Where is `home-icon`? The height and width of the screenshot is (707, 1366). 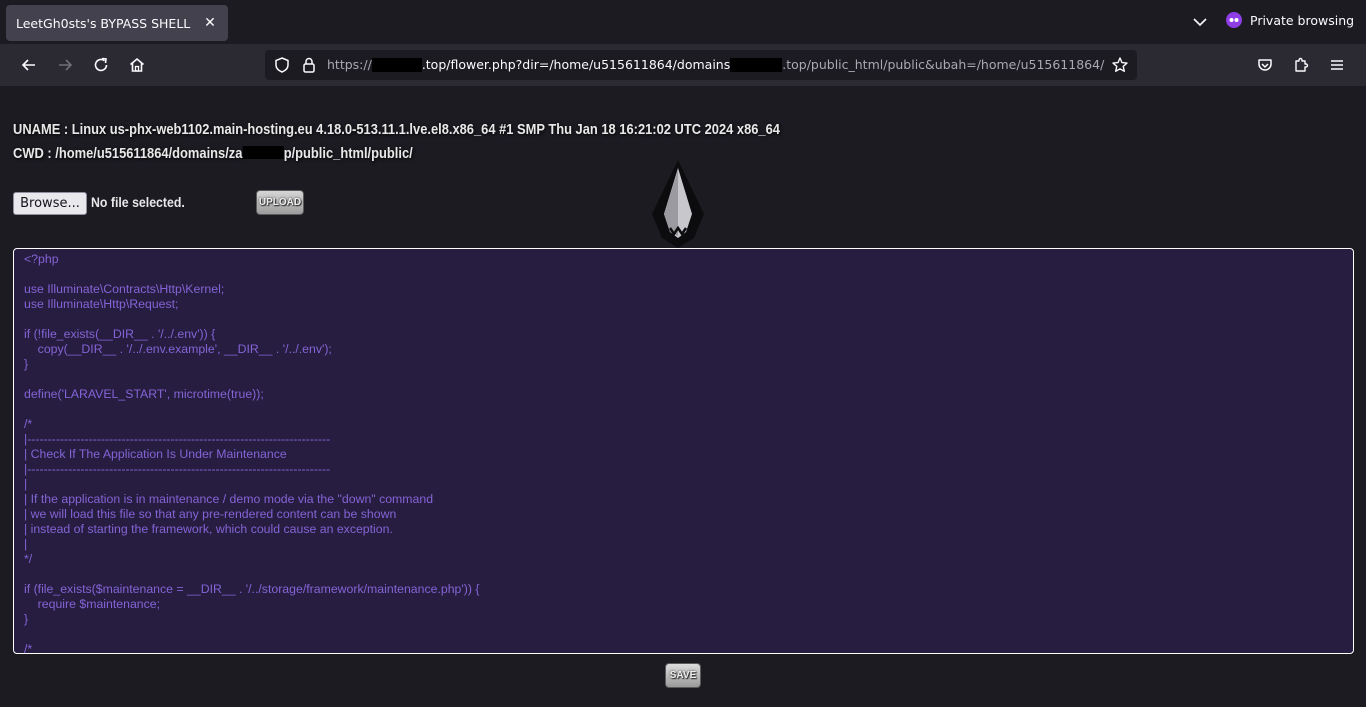
home-icon is located at coordinates (137, 65).